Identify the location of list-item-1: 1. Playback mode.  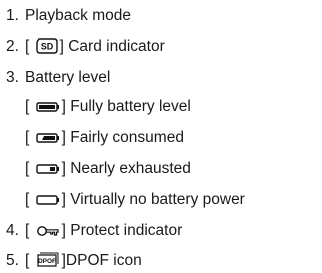
(68, 16).